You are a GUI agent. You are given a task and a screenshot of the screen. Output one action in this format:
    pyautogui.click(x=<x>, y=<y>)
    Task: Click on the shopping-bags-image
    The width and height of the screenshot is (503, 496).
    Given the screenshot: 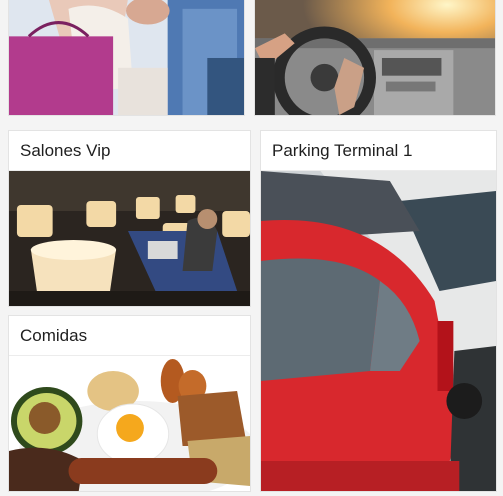 What is the action you would take?
    pyautogui.click(x=126, y=57)
    